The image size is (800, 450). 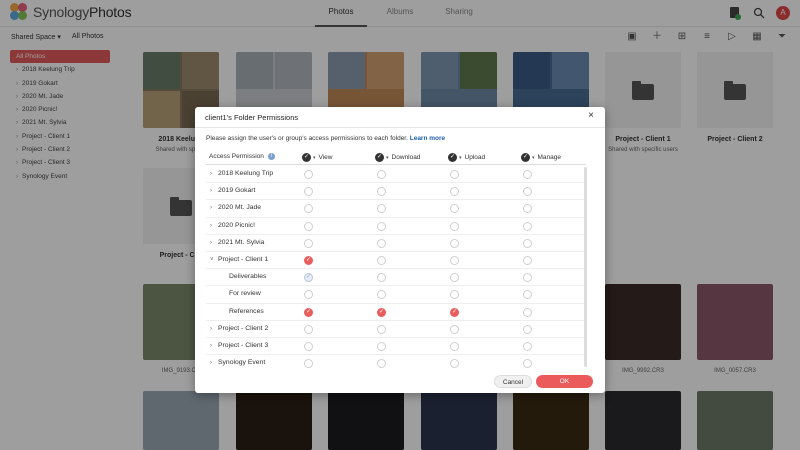 What do you see at coordinates (396, 209) in the screenshot?
I see `table-row: › 2020 Mt. Jade` at bounding box center [396, 209].